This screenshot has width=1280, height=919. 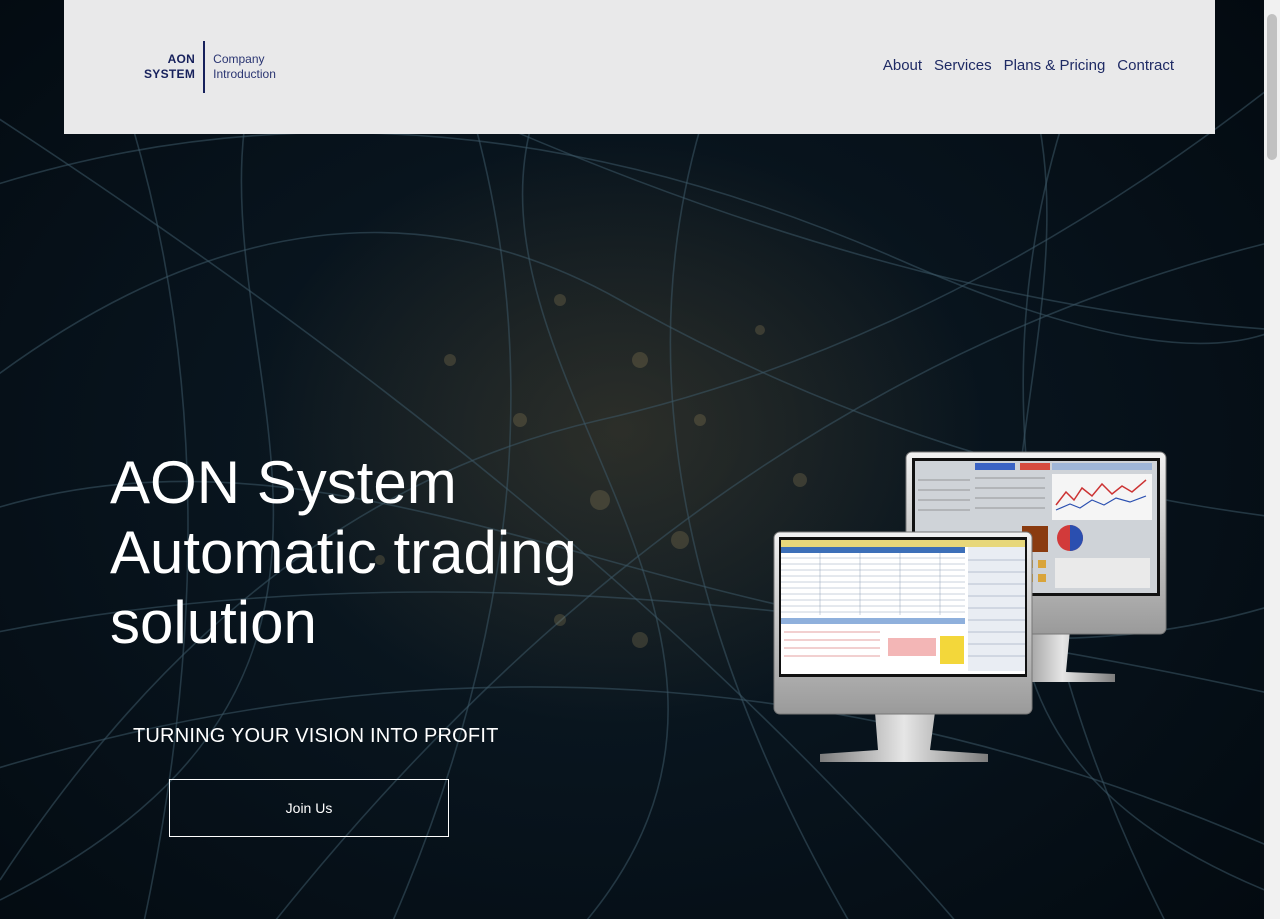 I want to click on logo-subtitle: Company Introduction, so click(x=240, y=67).